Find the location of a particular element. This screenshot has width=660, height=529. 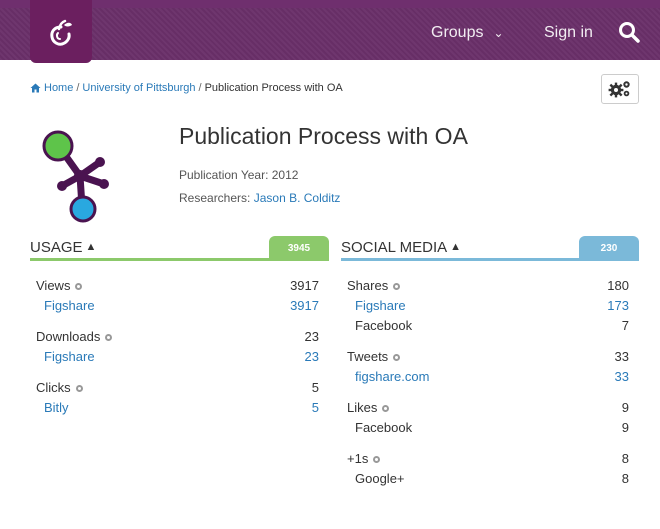

site-logo is located at coordinates (61, 31).